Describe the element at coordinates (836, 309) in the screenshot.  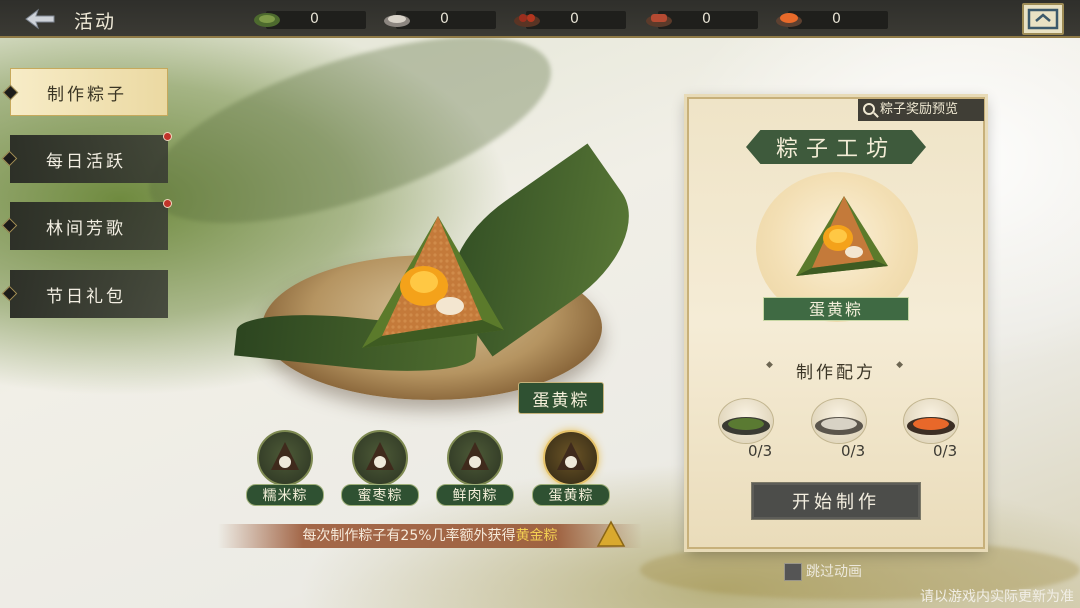
I see `zongzi-name-label: 蛋黄粽` at that location.